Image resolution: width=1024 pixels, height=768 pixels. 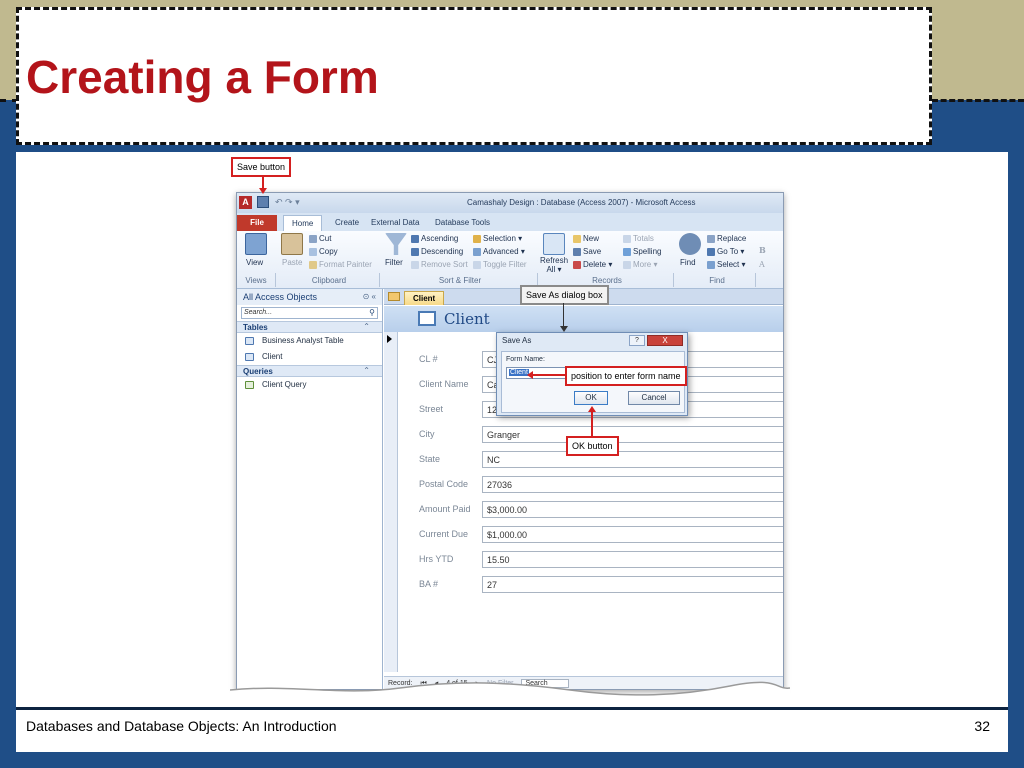 I want to click on query-icon, so click(x=249, y=384).